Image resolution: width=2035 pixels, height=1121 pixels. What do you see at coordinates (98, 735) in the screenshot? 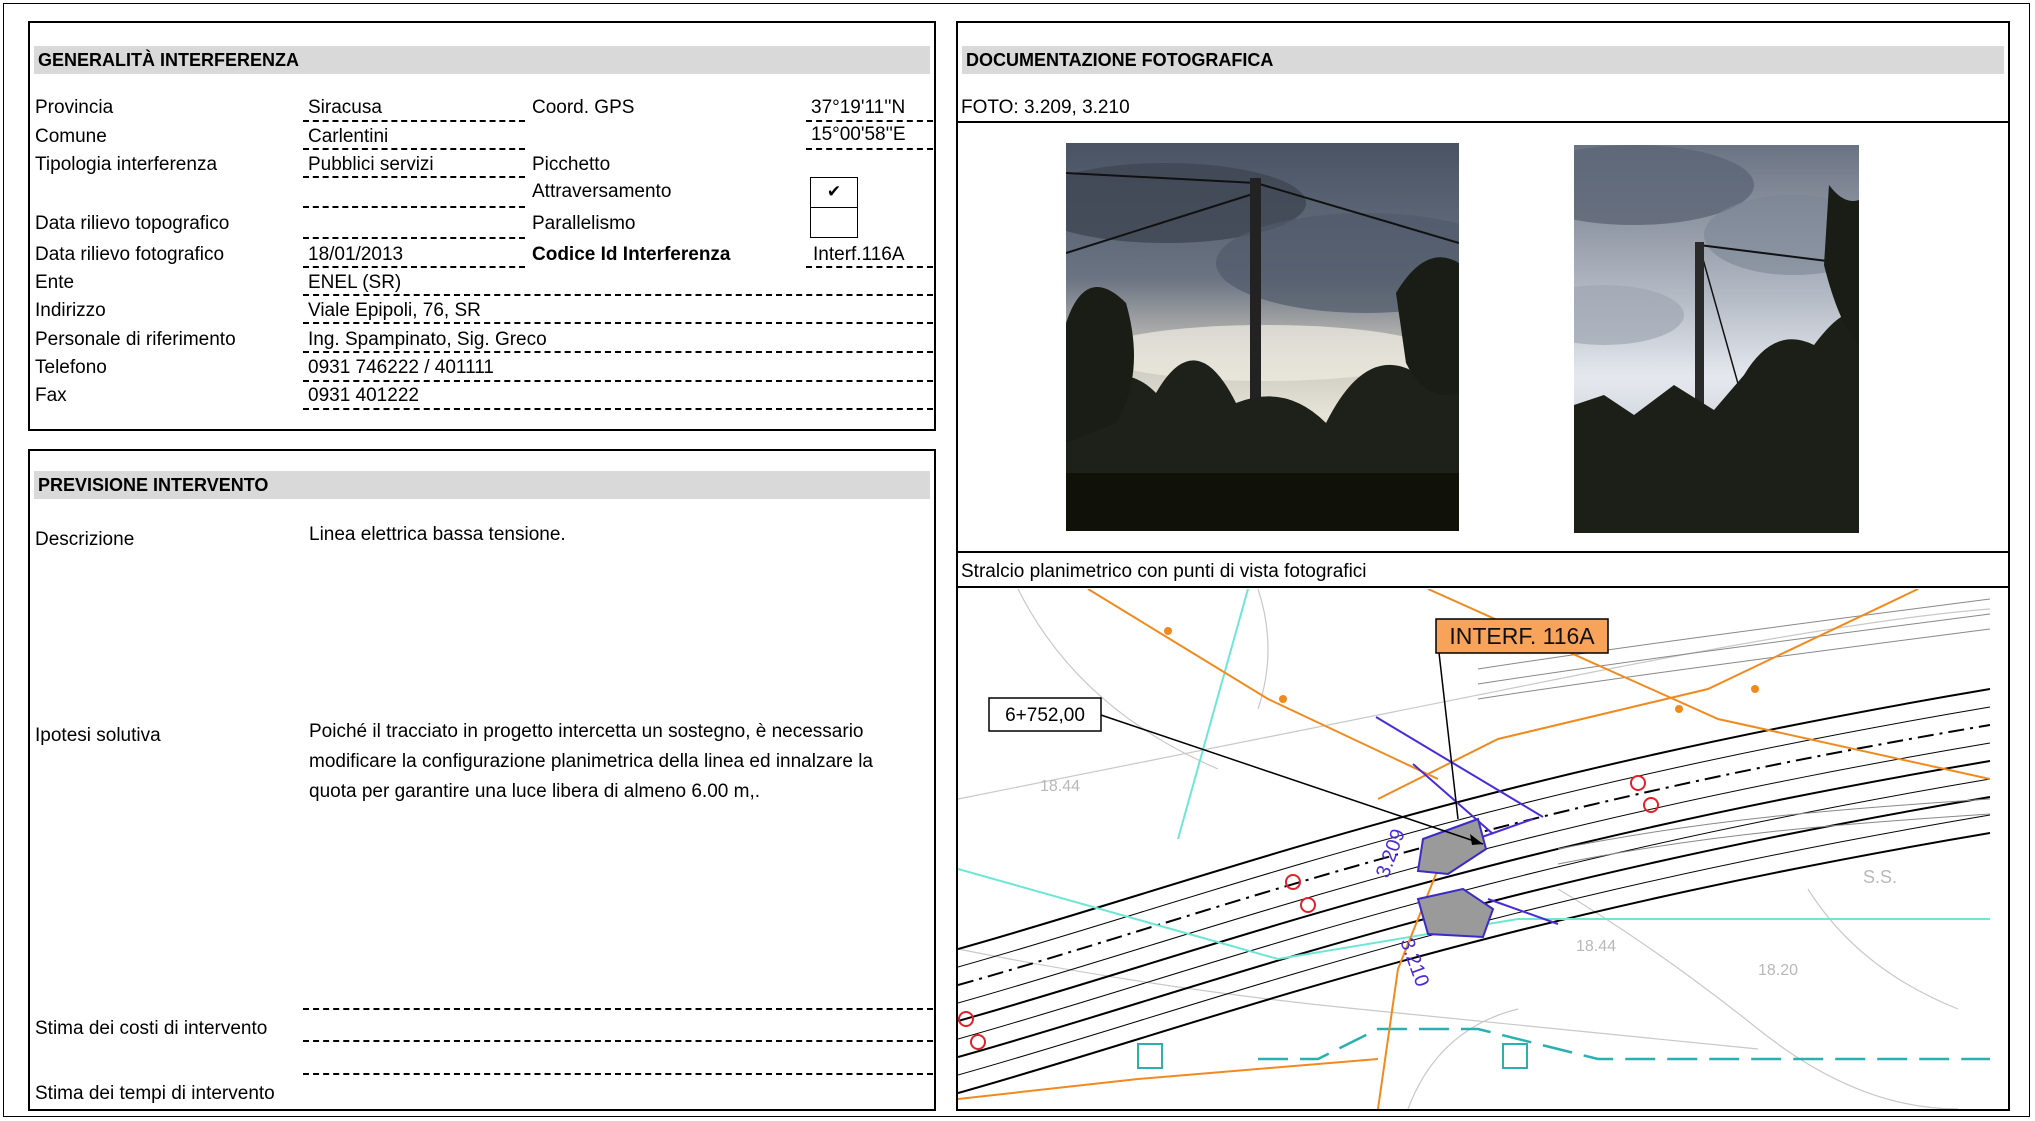
I see `ipotesi-label: Ipotesi solutiva` at bounding box center [98, 735].